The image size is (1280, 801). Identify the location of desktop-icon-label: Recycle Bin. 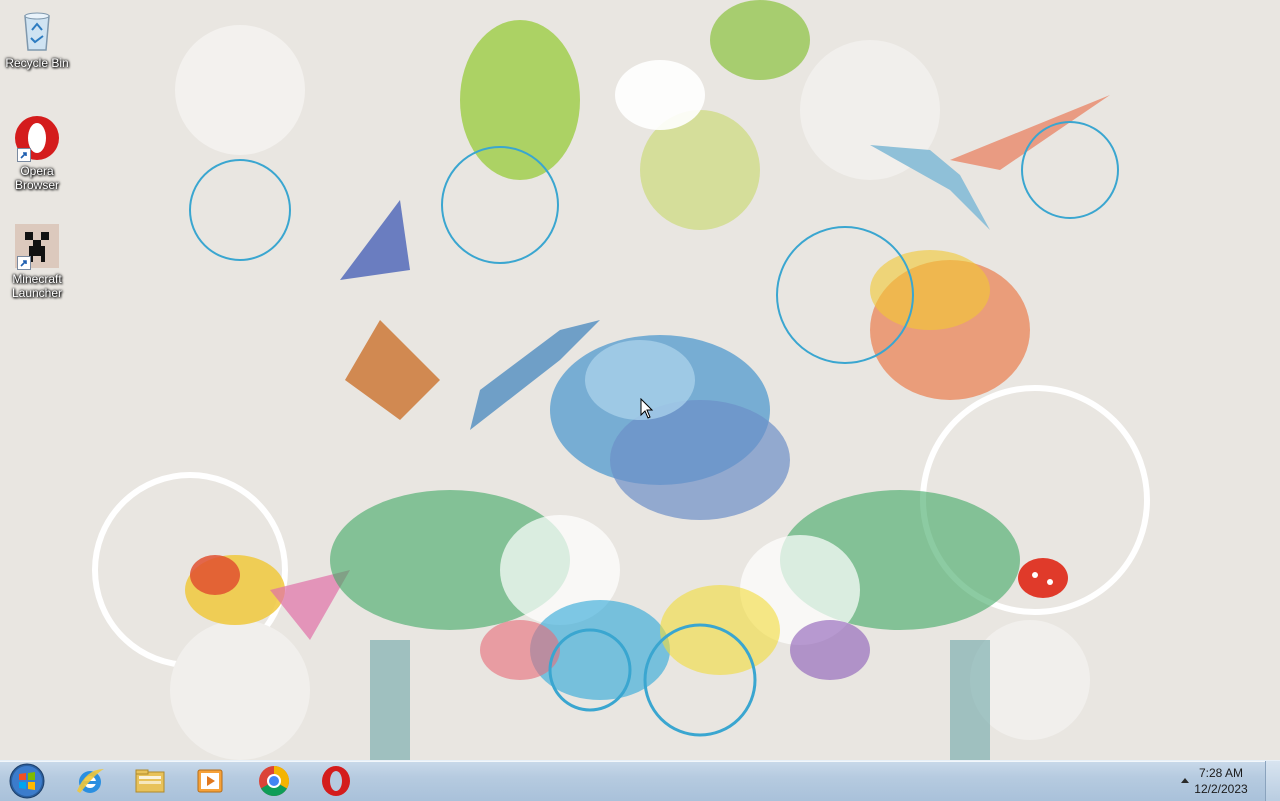
(37, 63).